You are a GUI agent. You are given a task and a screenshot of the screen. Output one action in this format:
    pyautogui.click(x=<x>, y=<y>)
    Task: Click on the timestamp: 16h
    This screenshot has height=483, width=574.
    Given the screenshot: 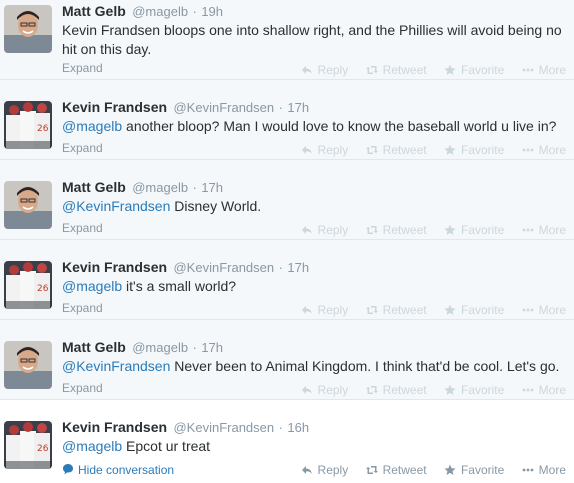 What is the action you would take?
    pyautogui.click(x=298, y=427)
    